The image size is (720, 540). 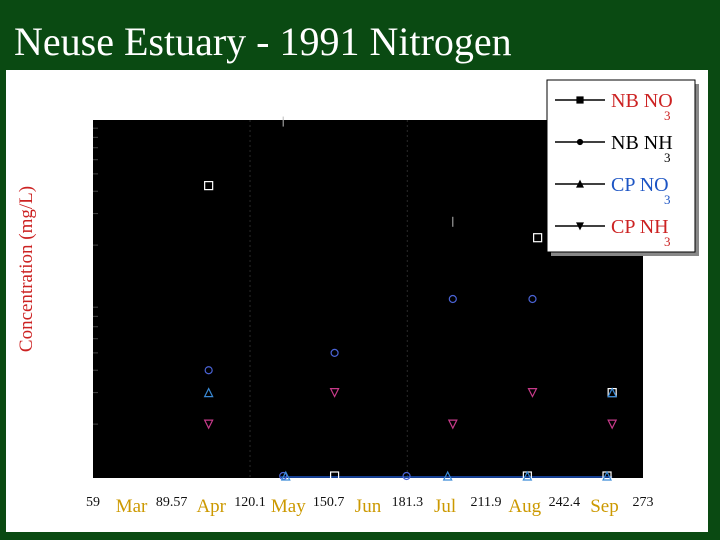 What do you see at coordinates (80, 121) in the screenshot?
I see `y-tick-label: 1` at bounding box center [80, 121].